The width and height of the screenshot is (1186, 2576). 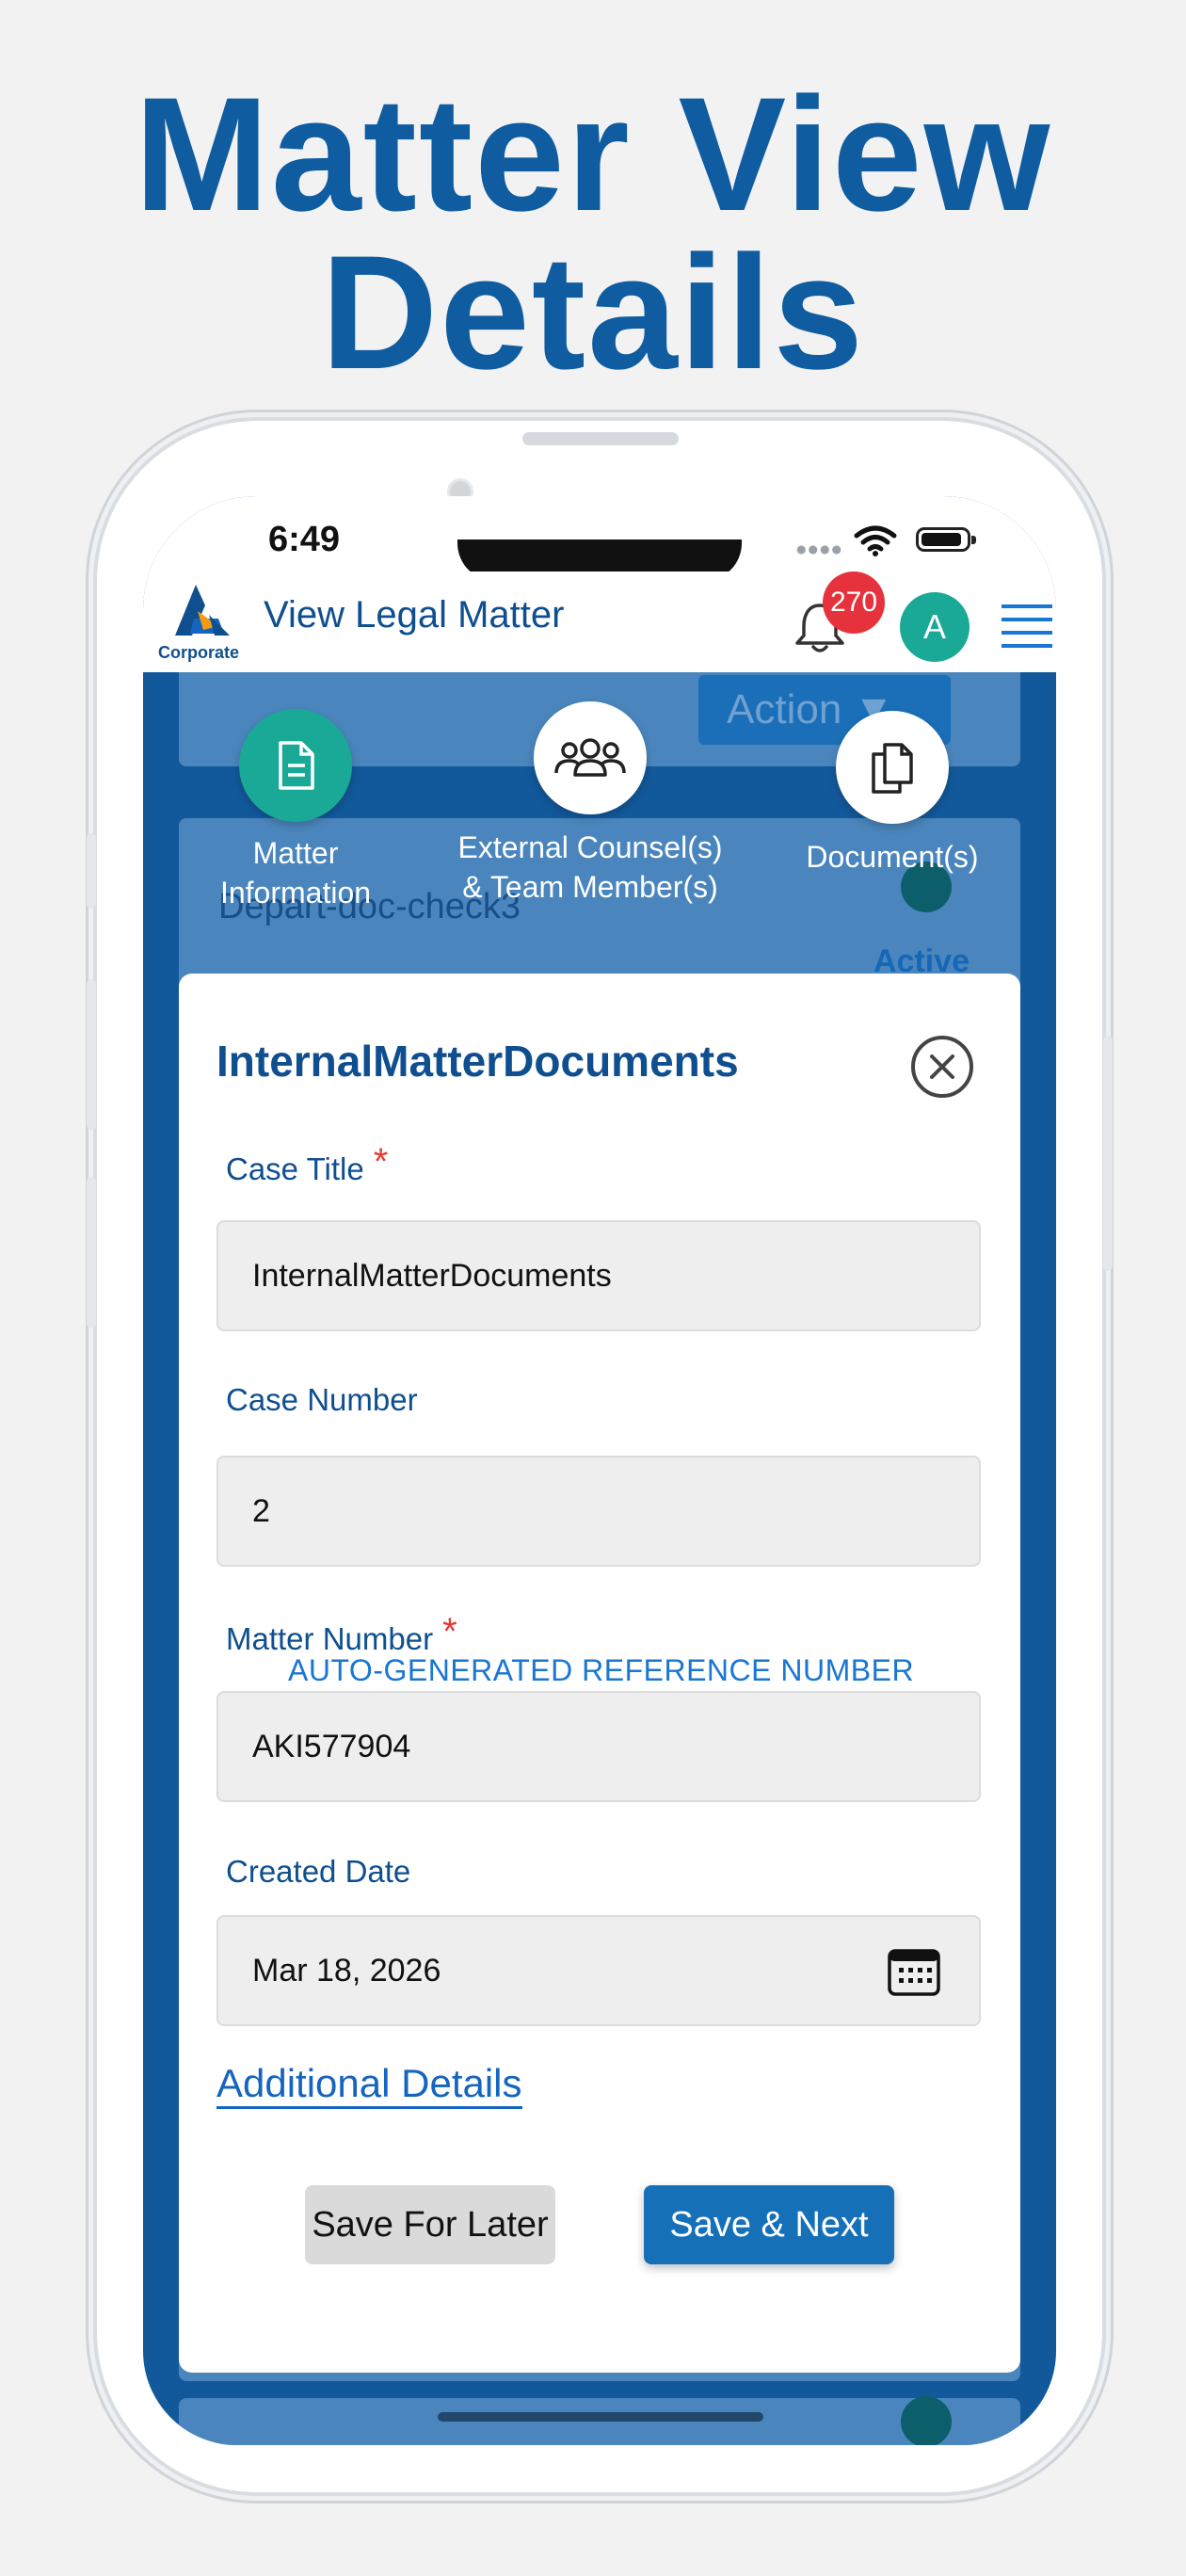 I want to click on tab-label-line: Document(s), so click(x=892, y=857).